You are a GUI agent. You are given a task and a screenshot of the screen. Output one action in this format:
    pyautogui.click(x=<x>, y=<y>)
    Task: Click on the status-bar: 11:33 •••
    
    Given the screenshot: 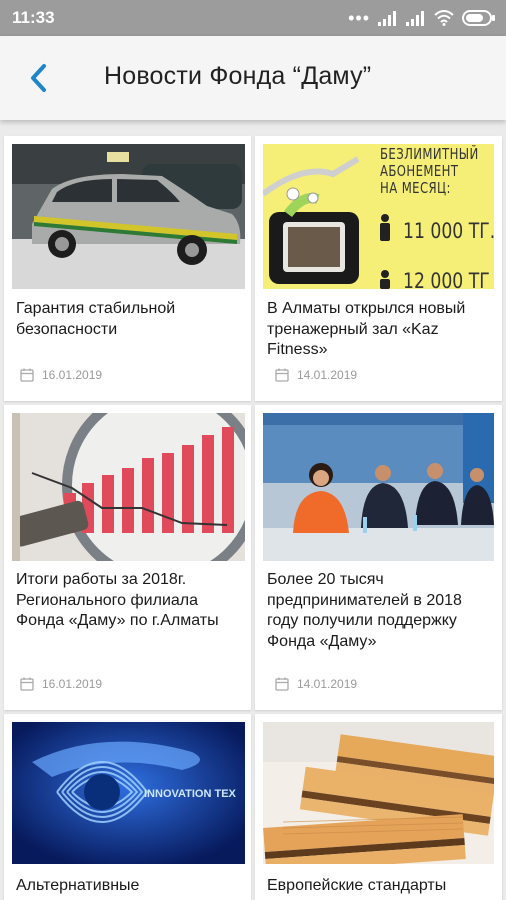 What is the action you would take?
    pyautogui.click(x=253, y=18)
    